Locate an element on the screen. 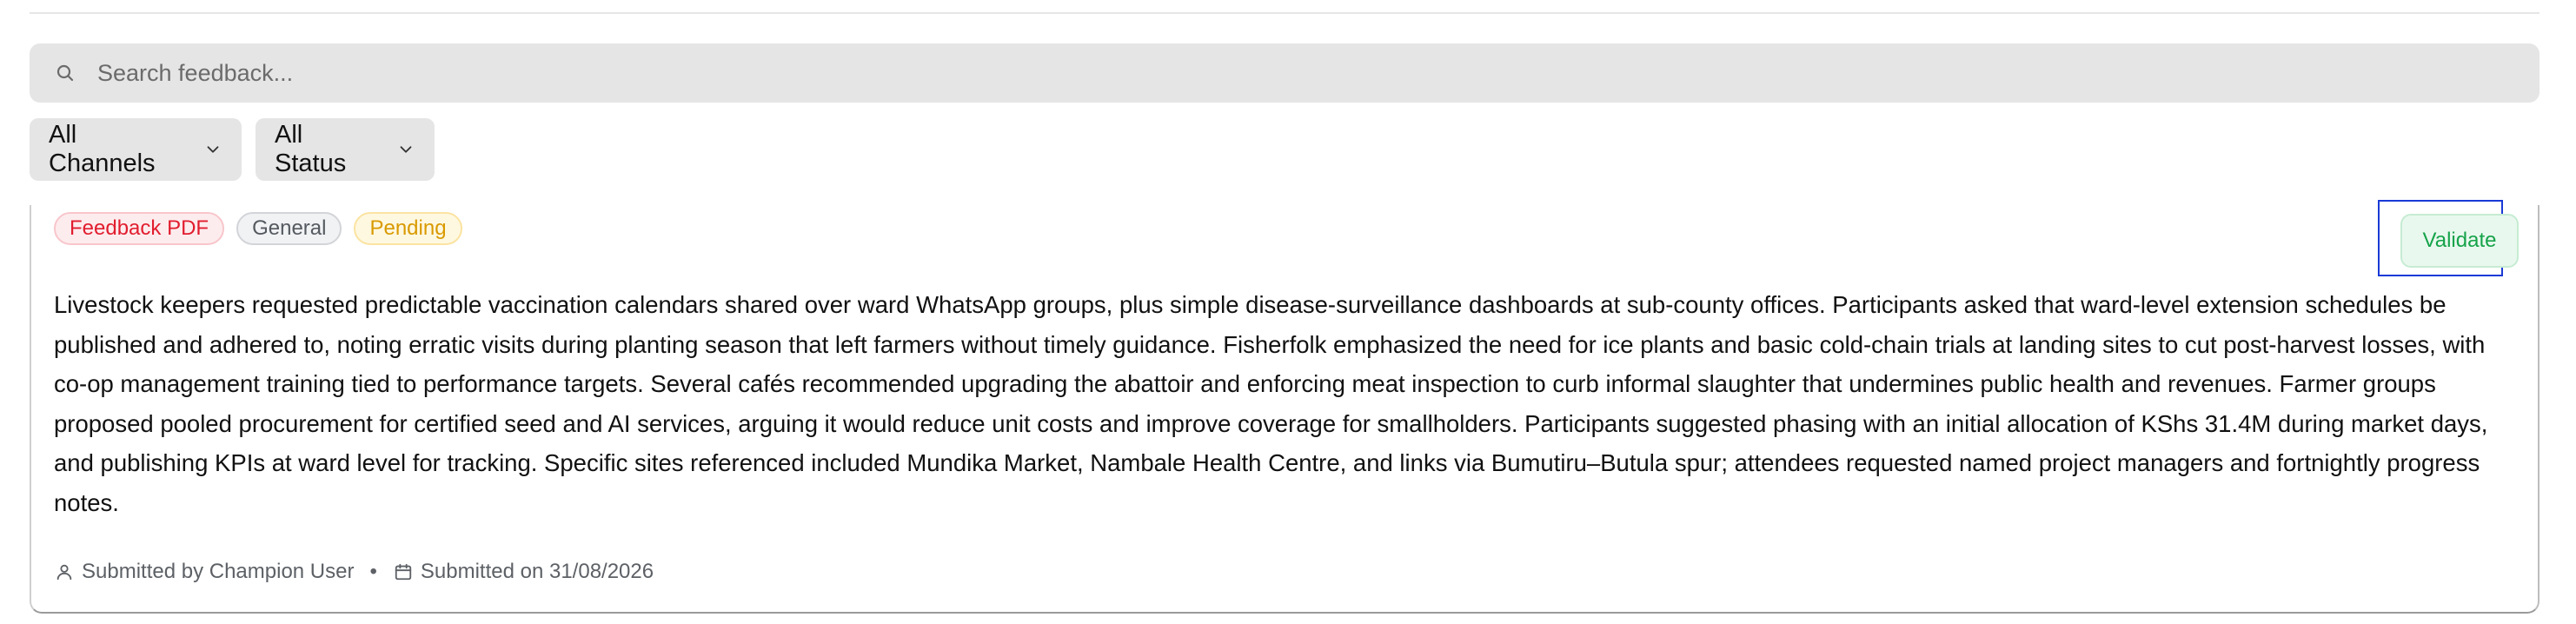  filter-bar: All Channels All Status is located at coordinates (232, 149).